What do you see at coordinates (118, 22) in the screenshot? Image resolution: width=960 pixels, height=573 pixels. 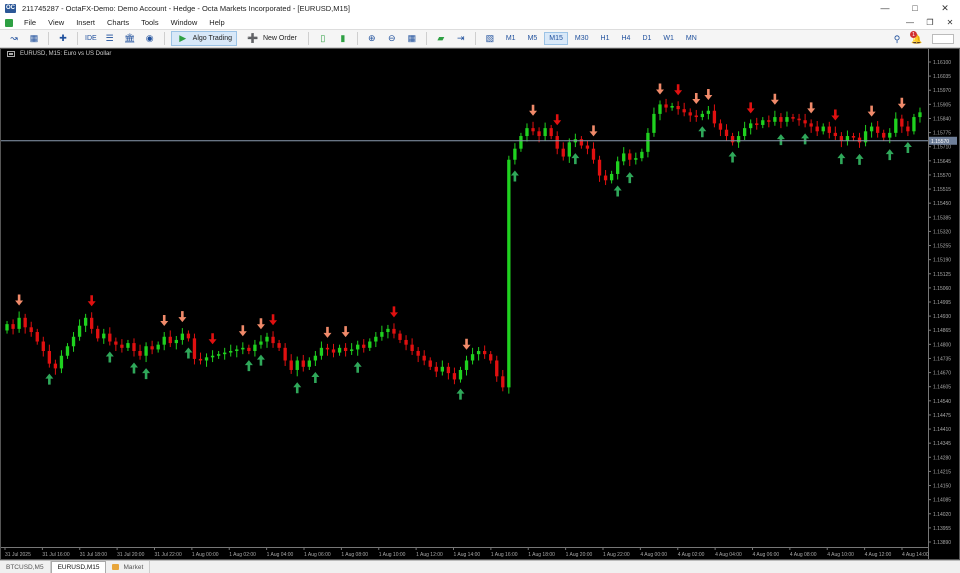 I see `menu-charts: Charts` at bounding box center [118, 22].